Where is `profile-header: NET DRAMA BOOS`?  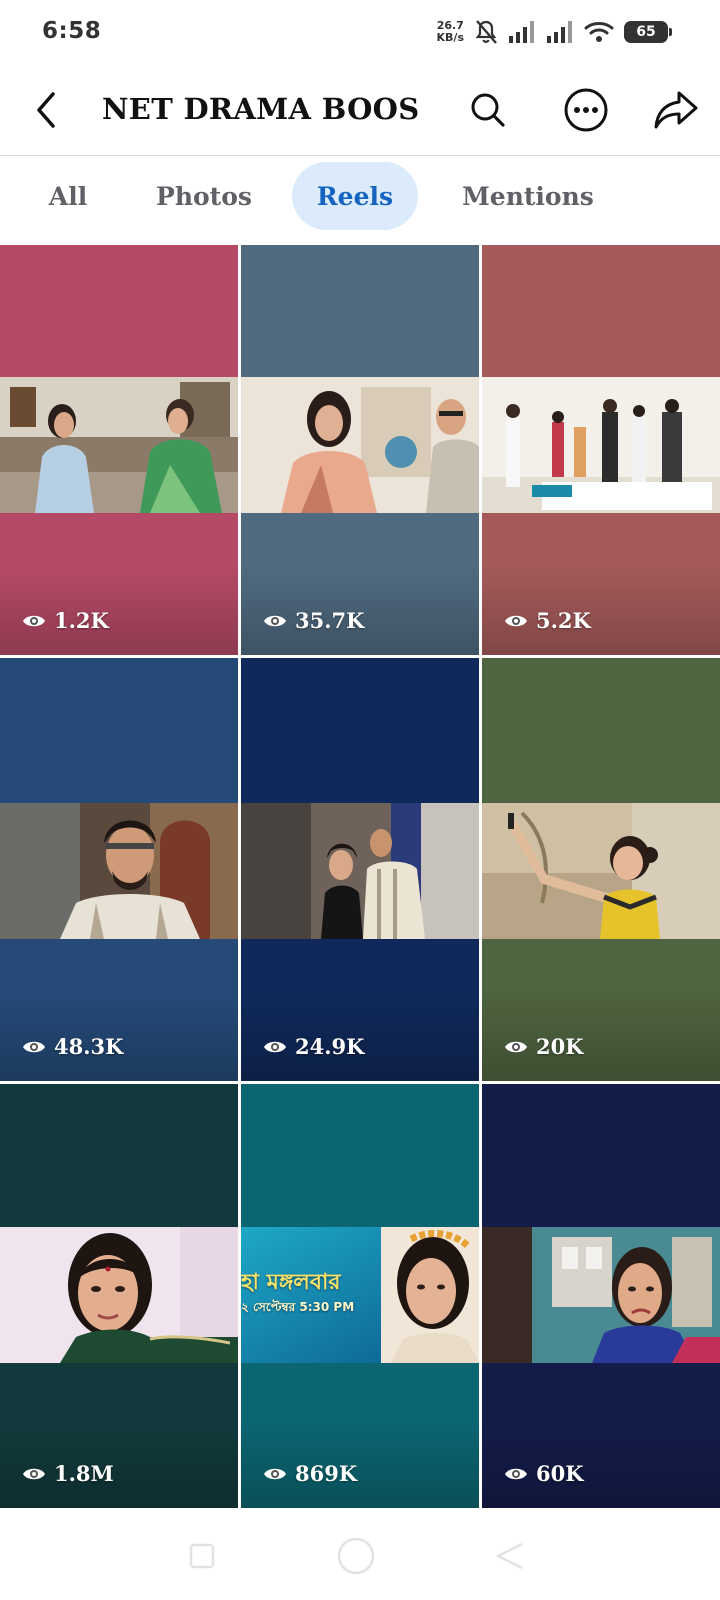 profile-header: NET DRAMA BOOS is located at coordinates (360, 114).